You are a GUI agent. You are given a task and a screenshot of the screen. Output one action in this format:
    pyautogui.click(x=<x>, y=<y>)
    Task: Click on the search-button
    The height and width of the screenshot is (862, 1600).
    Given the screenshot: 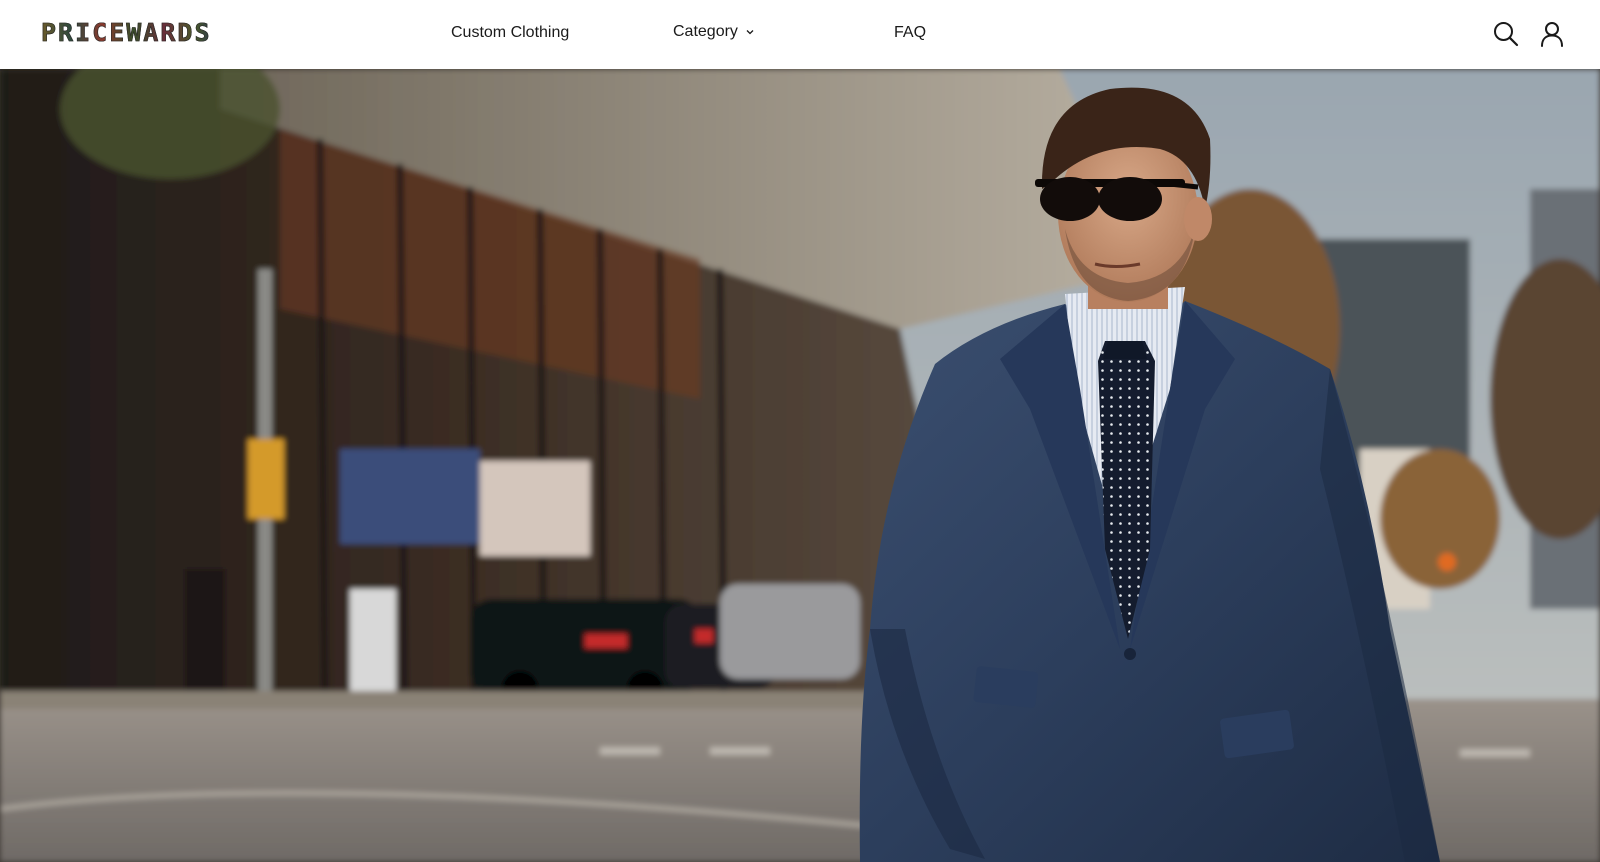 What is the action you would take?
    pyautogui.click(x=1506, y=34)
    